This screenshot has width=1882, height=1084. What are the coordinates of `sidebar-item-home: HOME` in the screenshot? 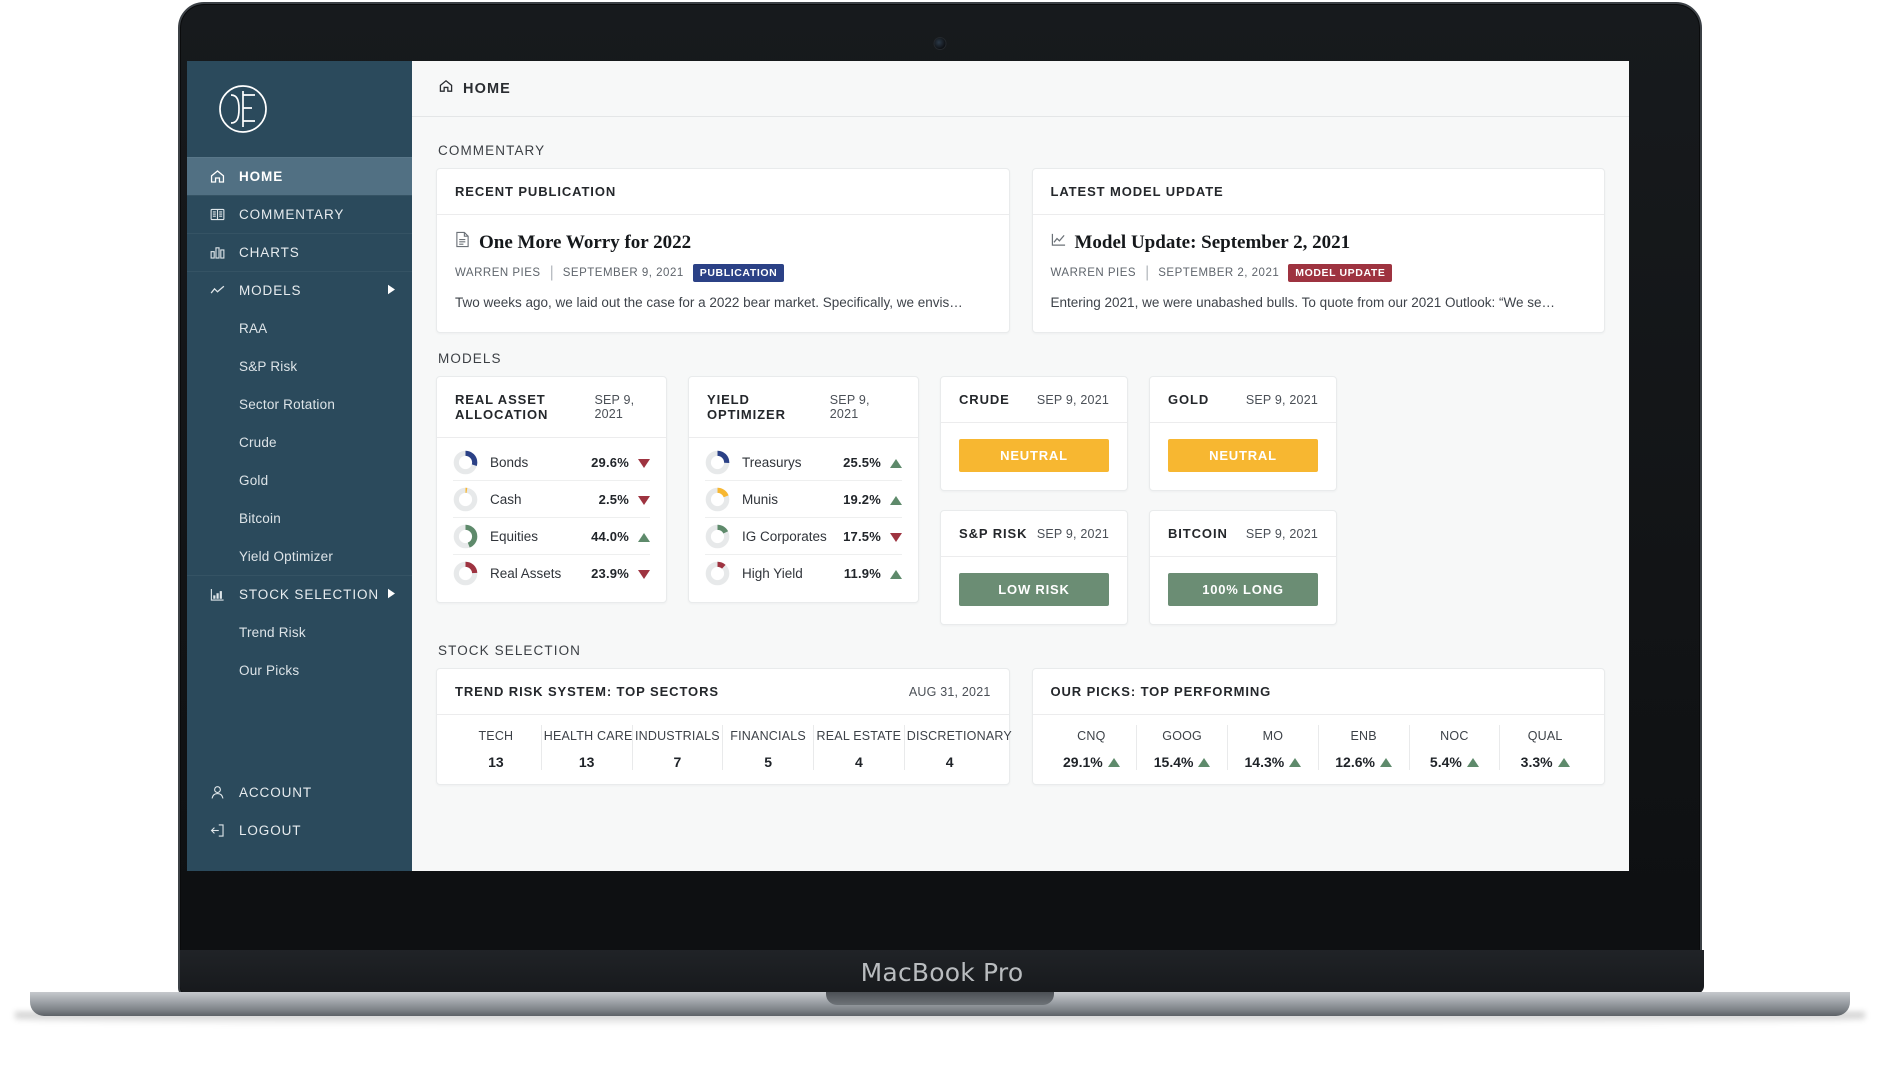 It's located at (299, 176).